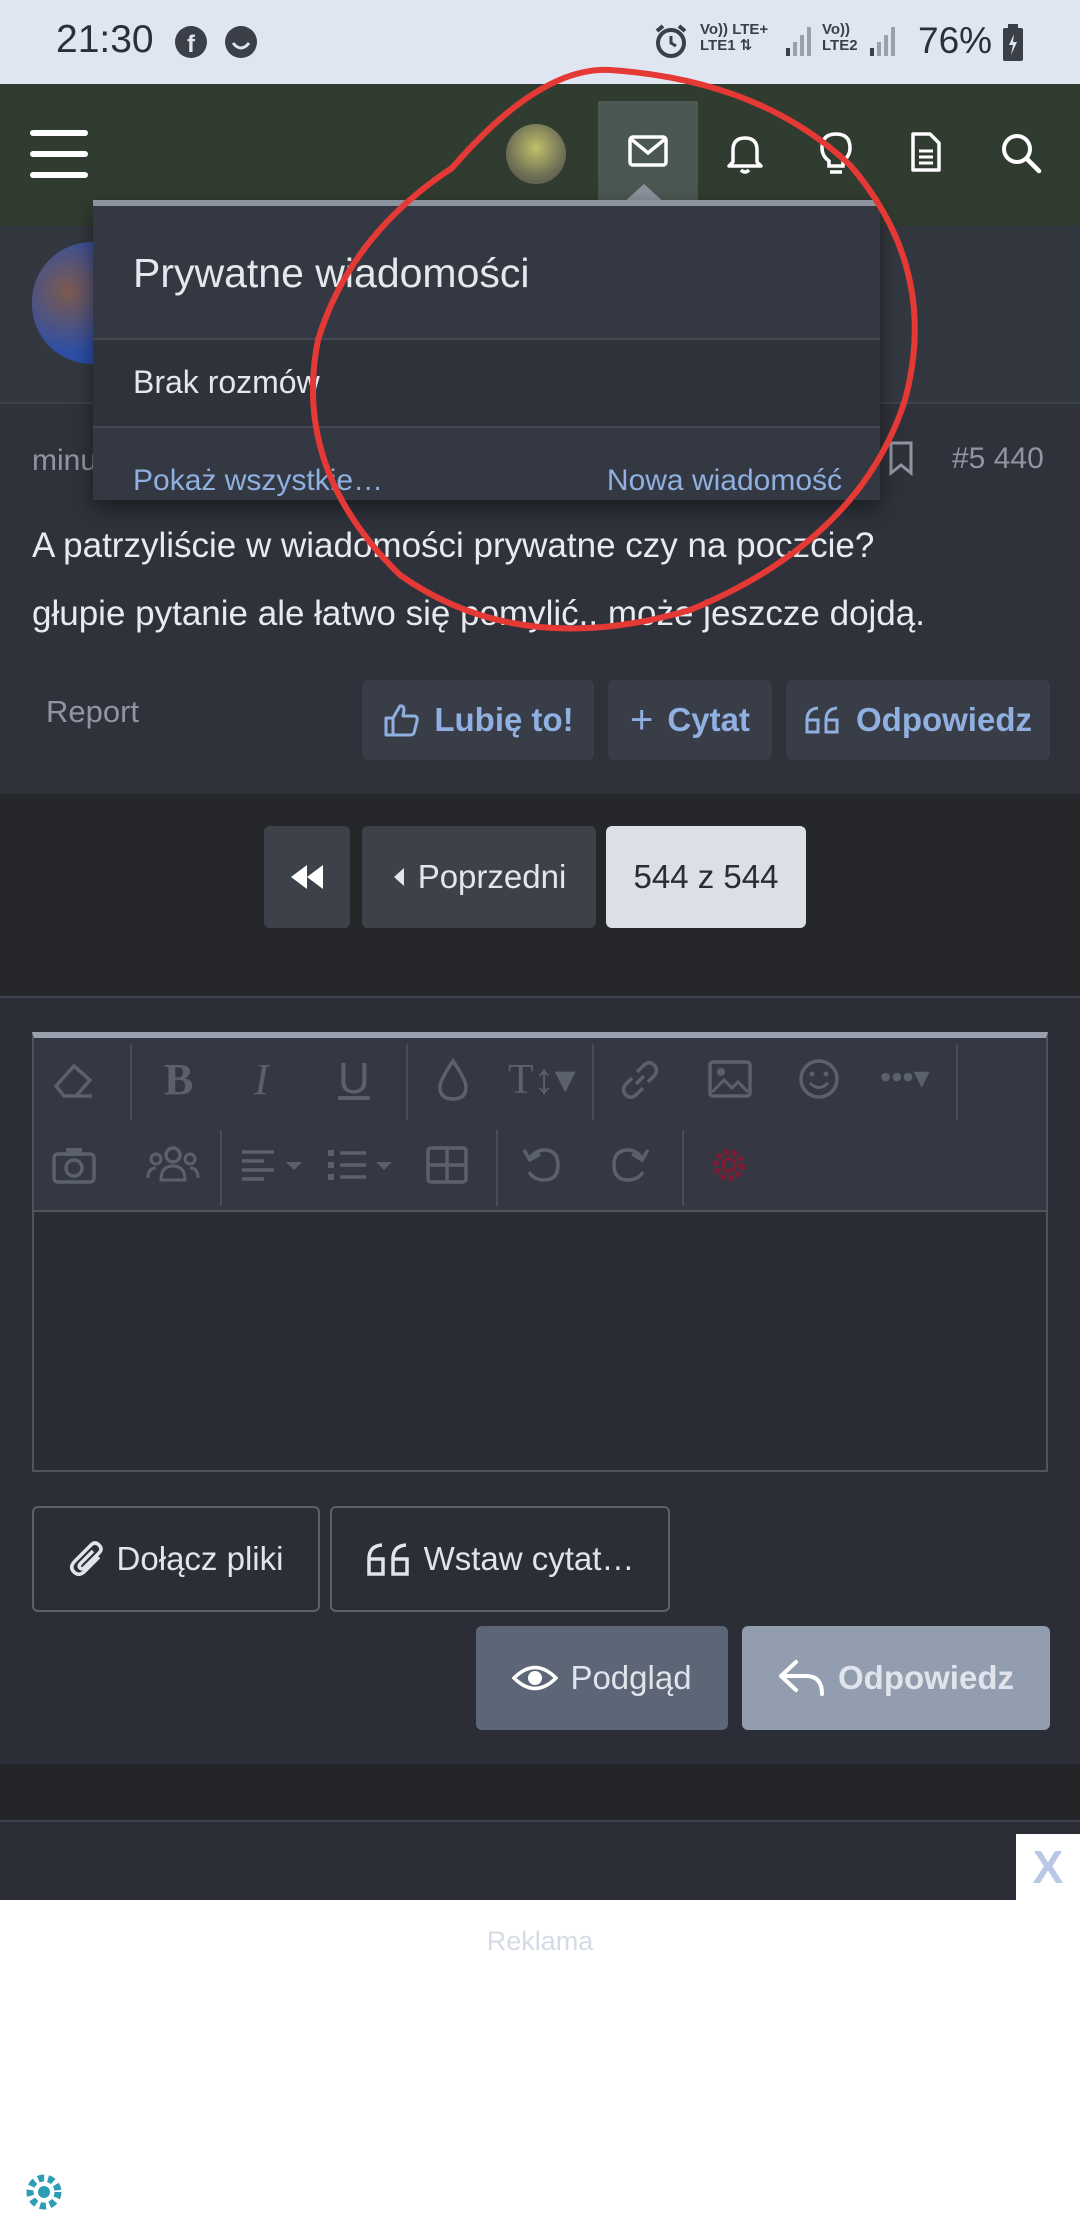 The image size is (1080, 2214). I want to click on report-link: Report, so click(92, 712).